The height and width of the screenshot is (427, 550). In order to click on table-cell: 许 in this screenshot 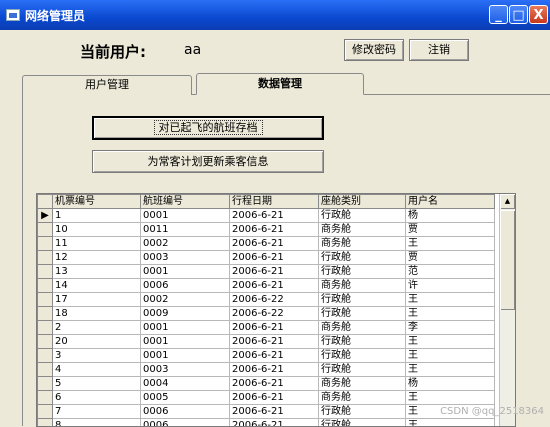, I will do `click(450, 286)`.